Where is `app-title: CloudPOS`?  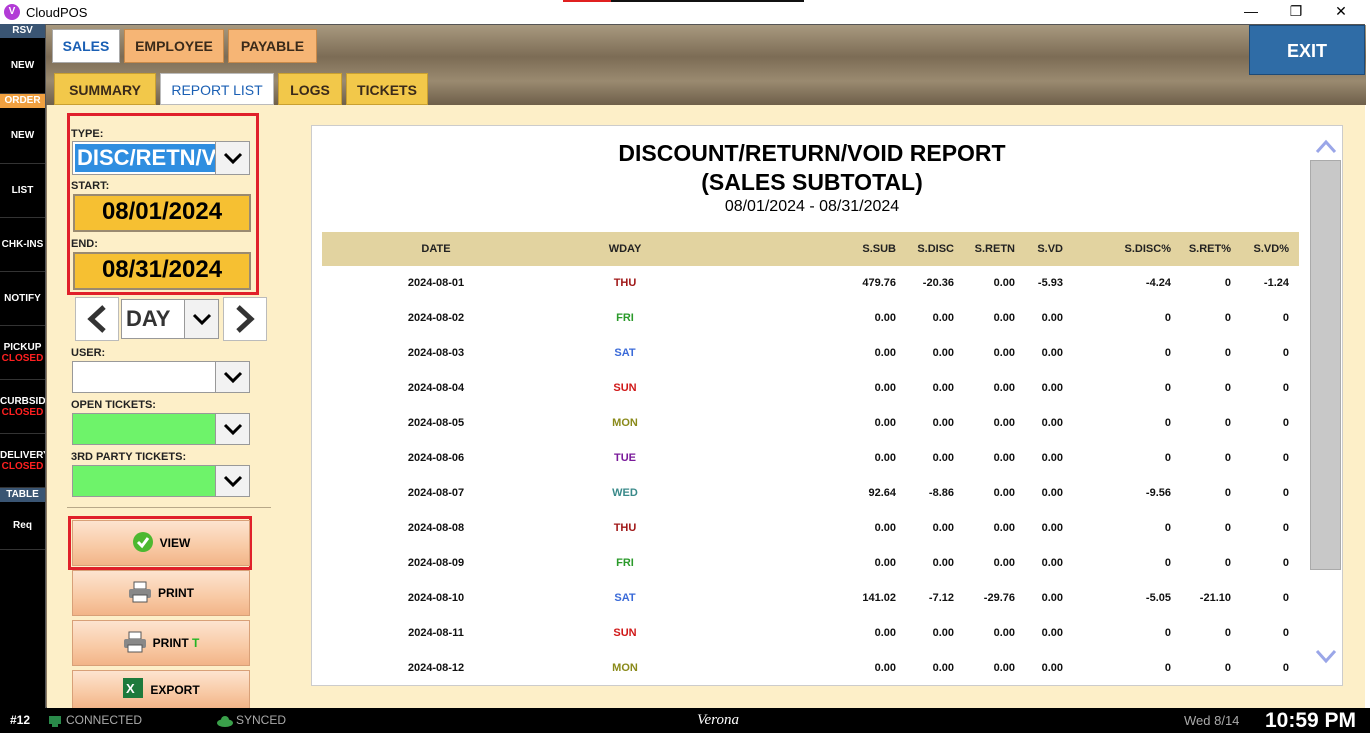 app-title: CloudPOS is located at coordinates (57, 12).